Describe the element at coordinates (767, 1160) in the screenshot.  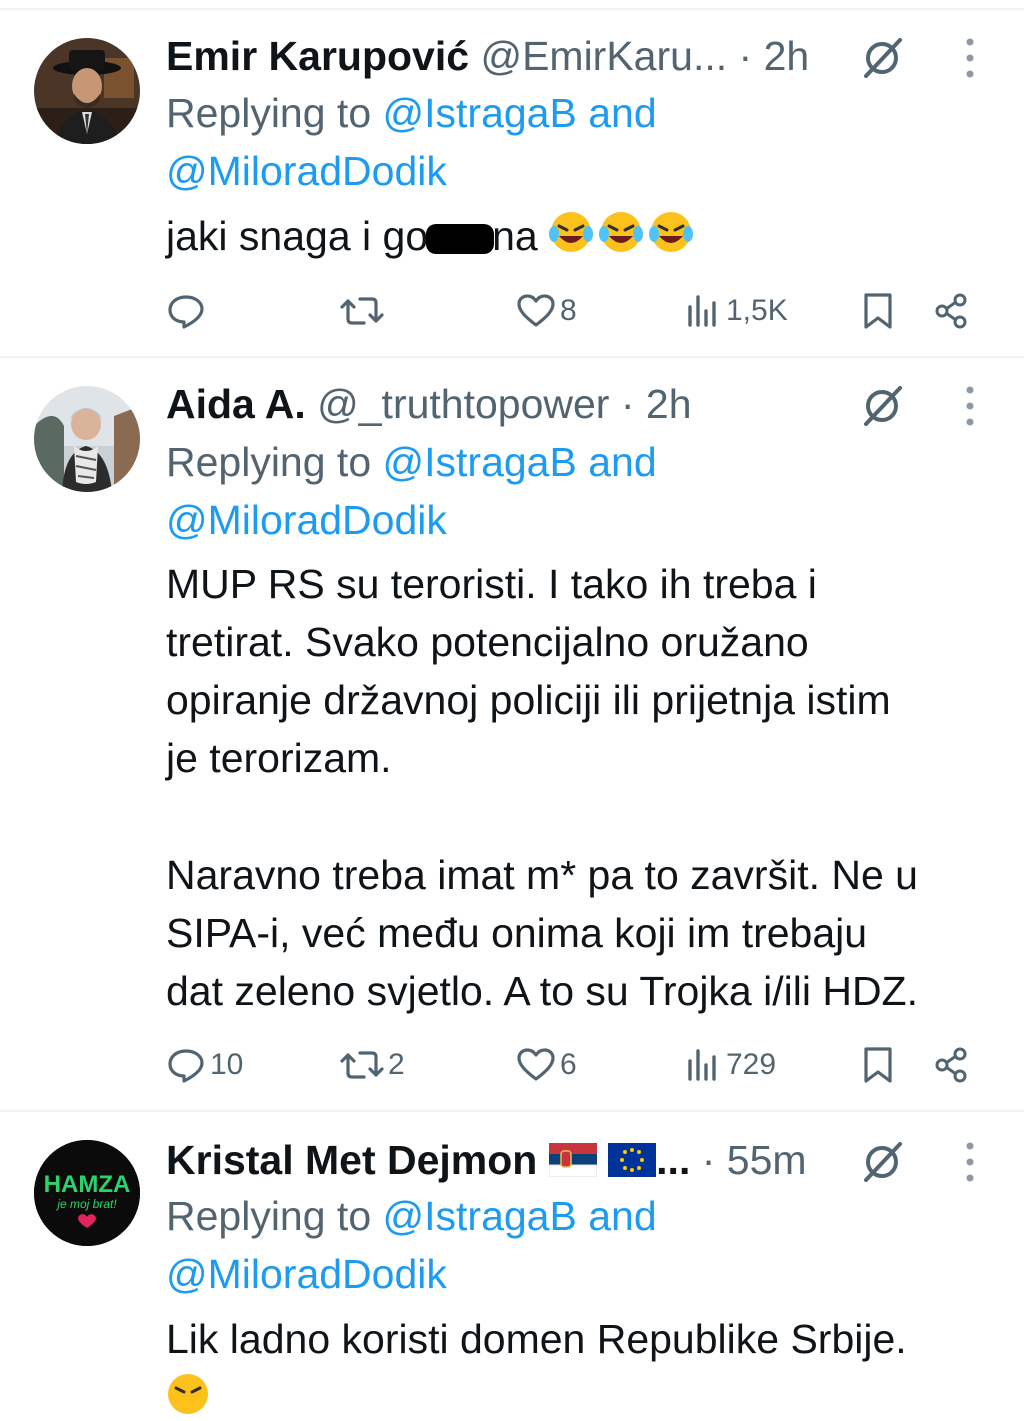
I see `timestamp: 55m` at that location.